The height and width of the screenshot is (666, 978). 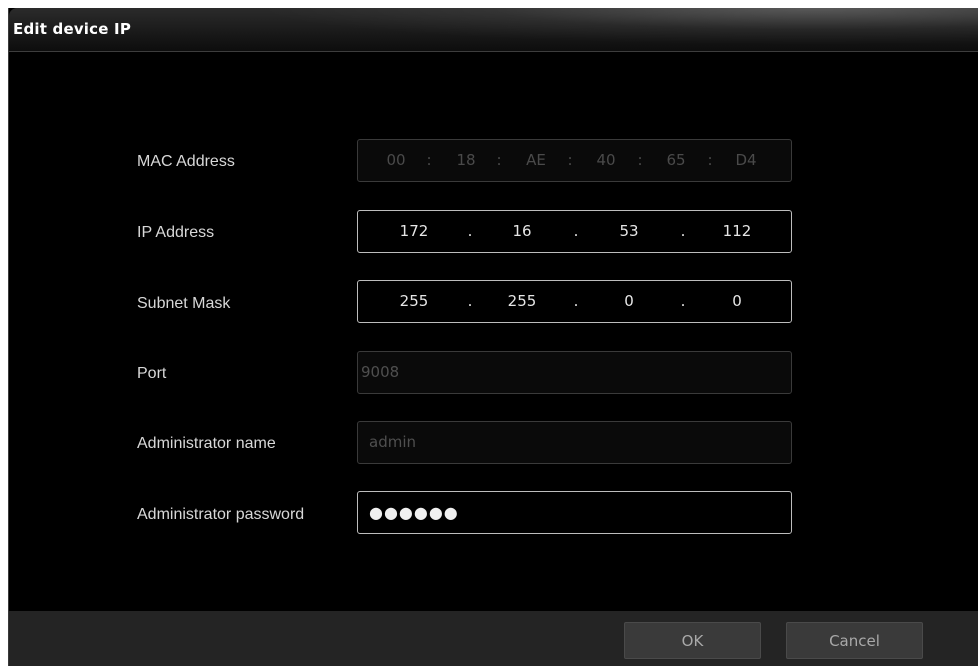 What do you see at coordinates (854, 640) in the screenshot?
I see `cancel-button: Cancel` at bounding box center [854, 640].